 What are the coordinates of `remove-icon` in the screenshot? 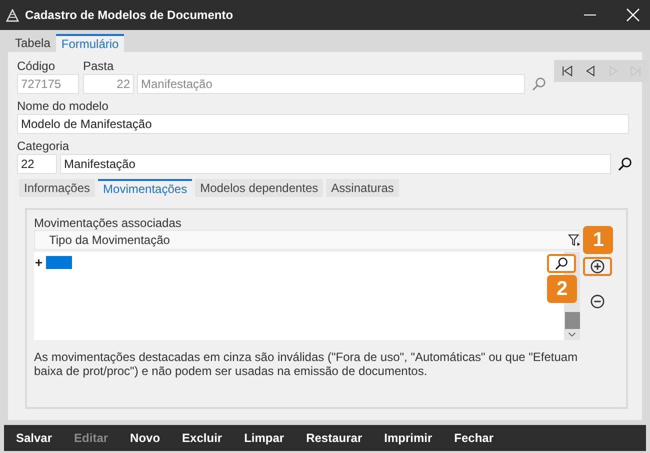 It's located at (598, 301).